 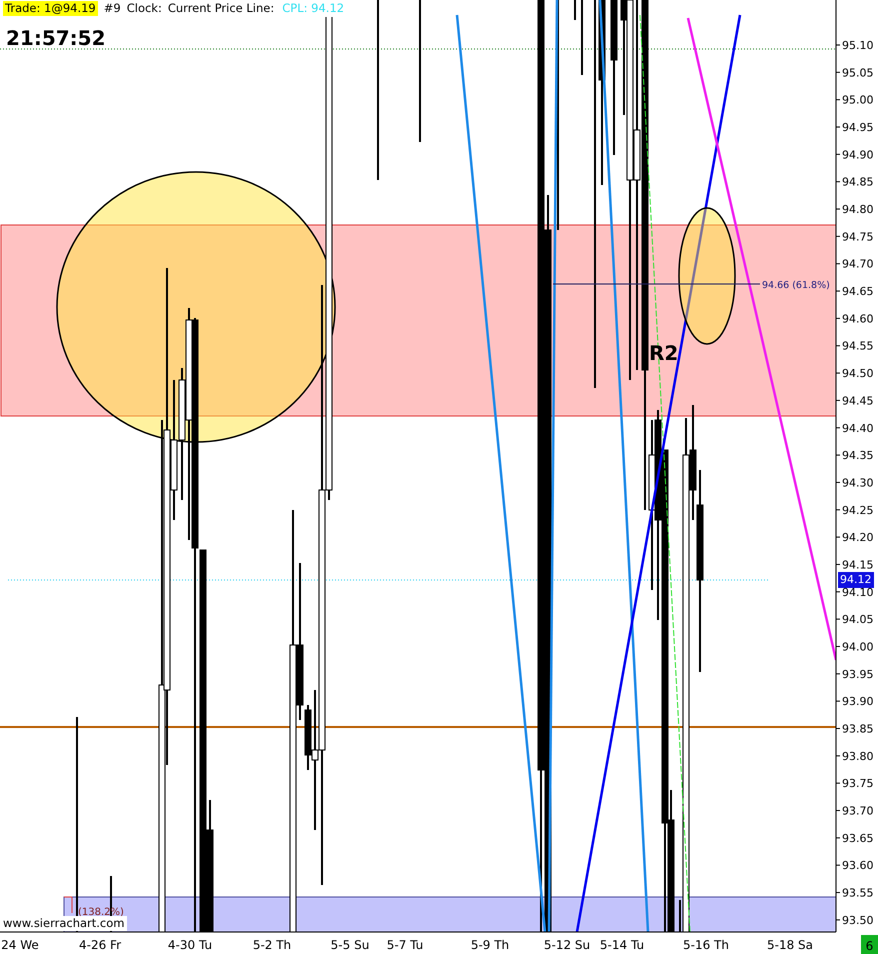 I want to click on price-label: 94.15, so click(x=858, y=565).